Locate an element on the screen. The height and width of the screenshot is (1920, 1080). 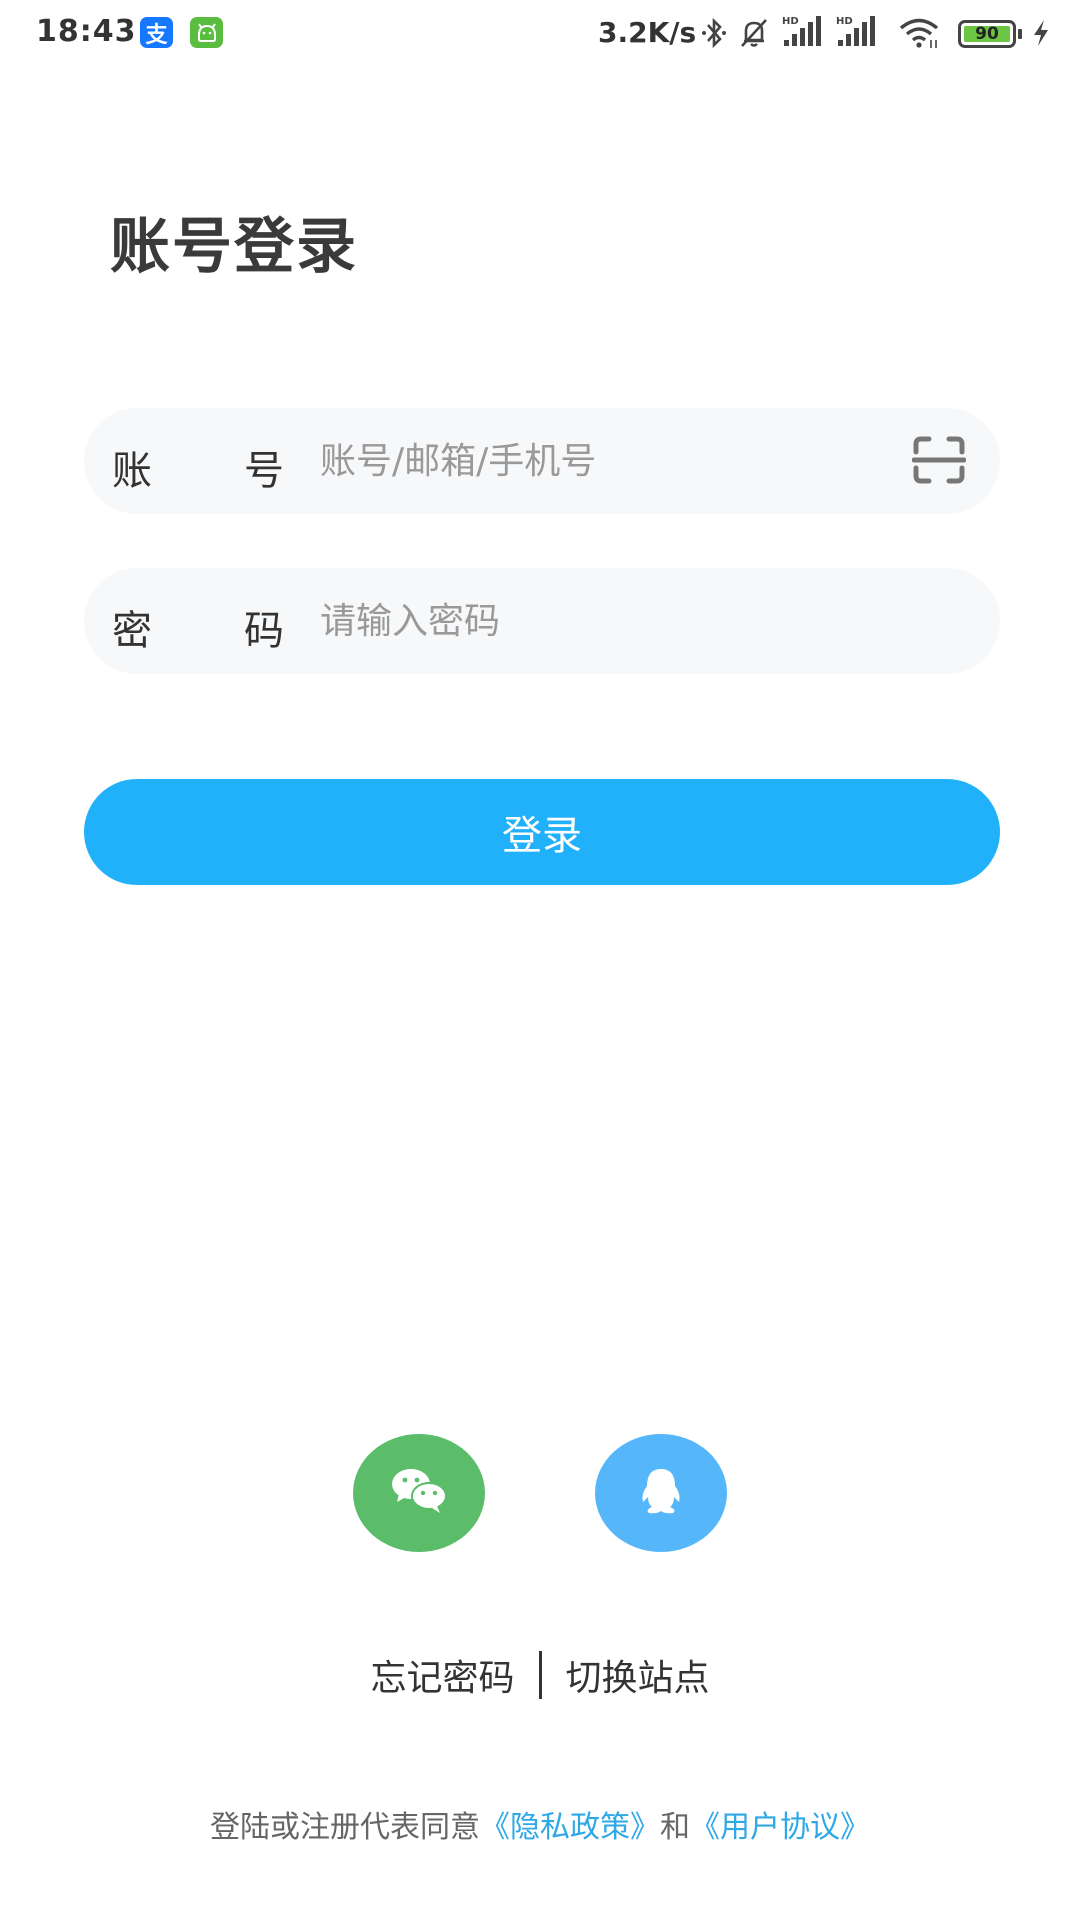
password-field: 密 码 is located at coordinates (542, 621).